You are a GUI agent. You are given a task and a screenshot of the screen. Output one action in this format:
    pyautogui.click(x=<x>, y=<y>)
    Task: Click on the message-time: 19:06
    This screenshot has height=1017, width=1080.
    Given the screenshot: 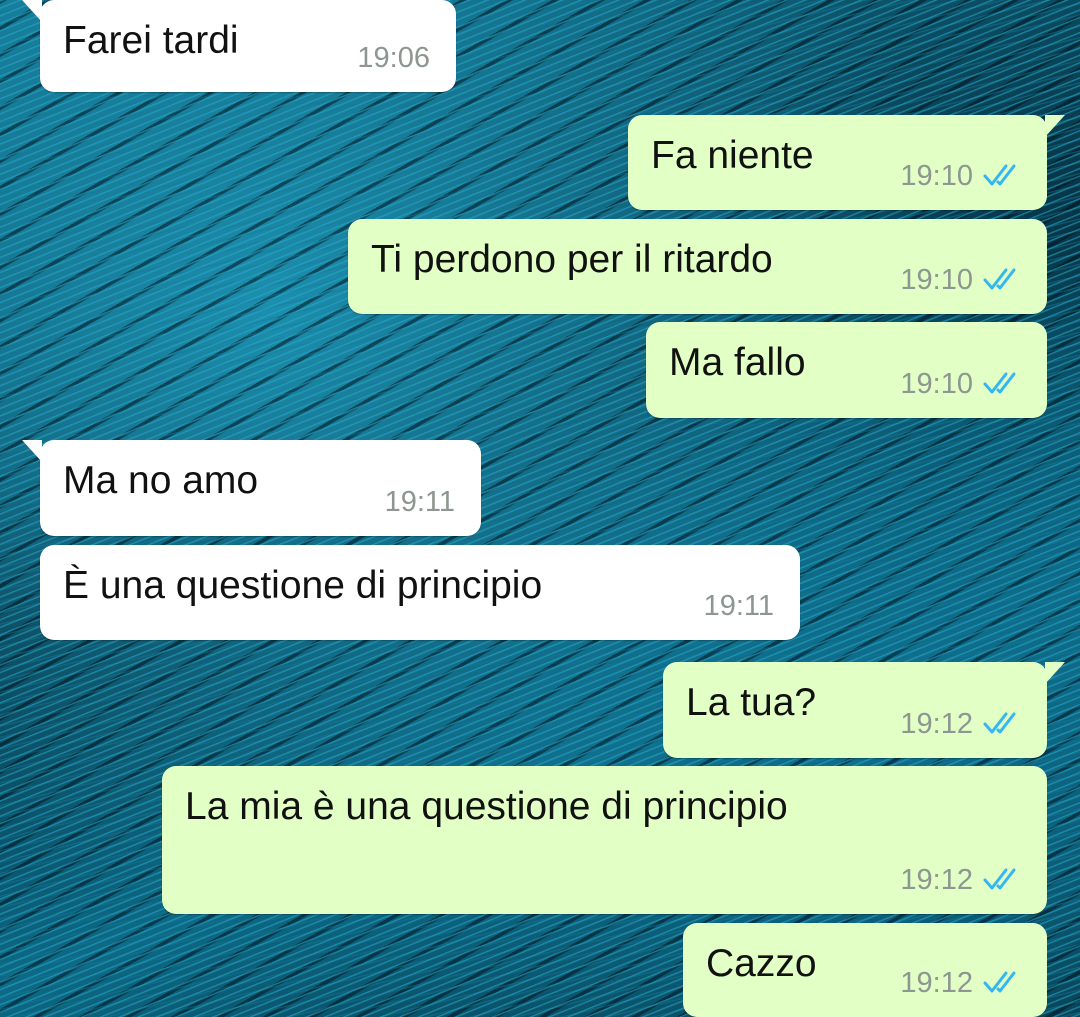 What is the action you would take?
    pyautogui.click(x=393, y=58)
    